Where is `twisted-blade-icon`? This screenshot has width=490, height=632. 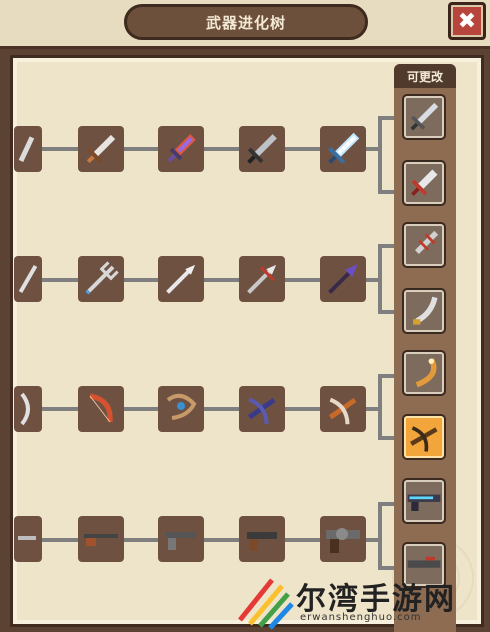 twisted-blade-icon is located at coordinates (427, 242).